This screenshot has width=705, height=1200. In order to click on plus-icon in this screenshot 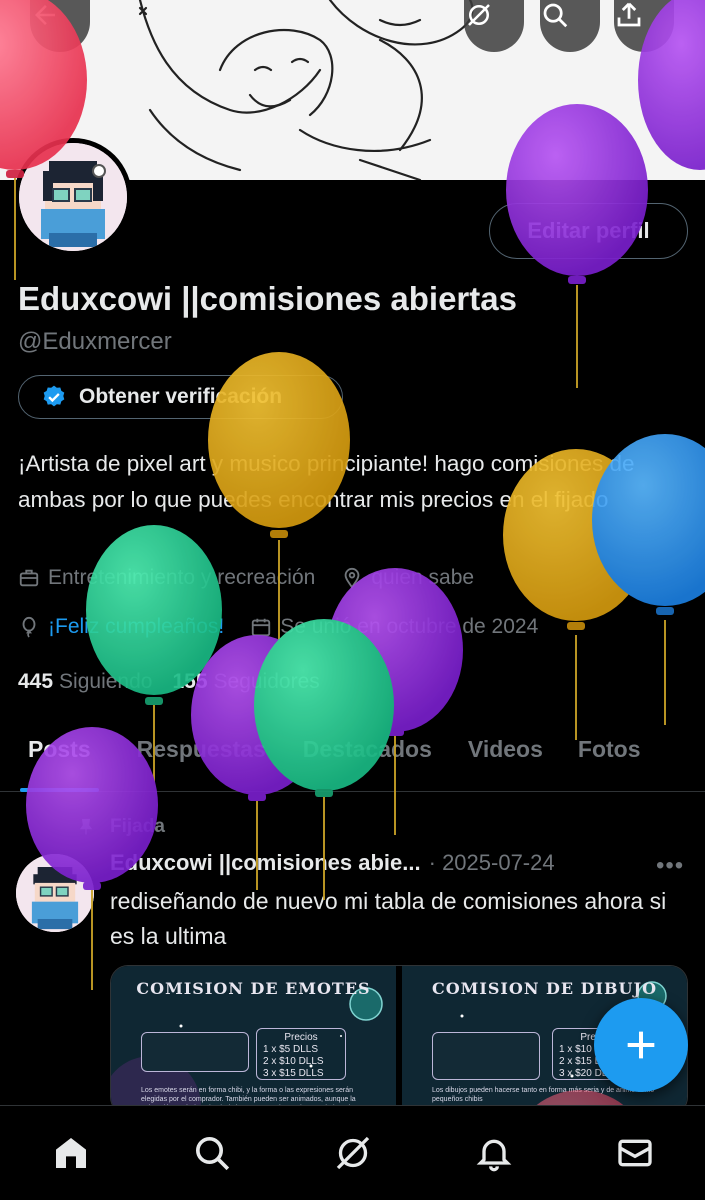, I will do `click(641, 1045)`.